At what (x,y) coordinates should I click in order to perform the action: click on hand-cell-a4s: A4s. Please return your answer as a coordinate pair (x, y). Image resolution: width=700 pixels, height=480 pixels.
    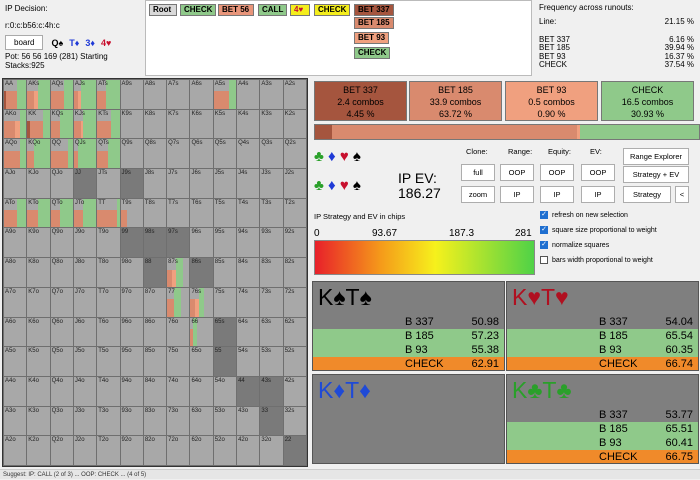
    Looking at the image, I should click on (248, 94).